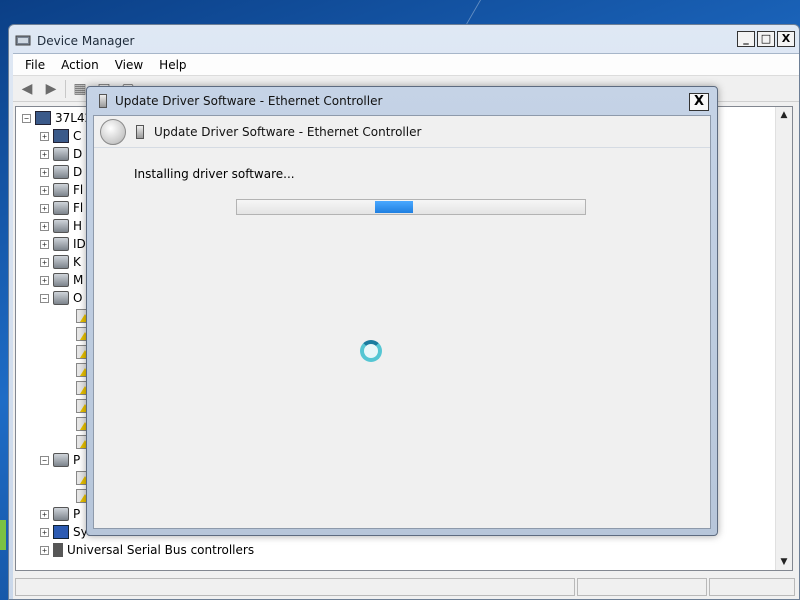  I want to click on ports-icon, so click(61, 460).